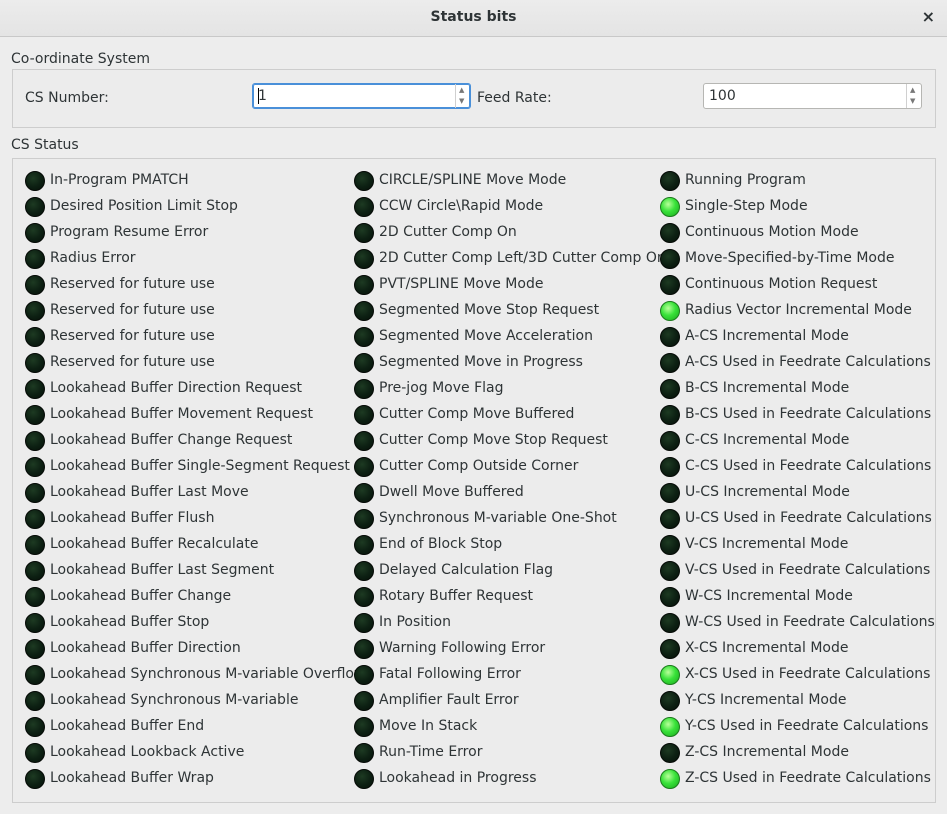 The width and height of the screenshot is (947, 814). What do you see at coordinates (461, 206) in the screenshot?
I see `status-bit-label: CCW Circle\Rapid Mode` at bounding box center [461, 206].